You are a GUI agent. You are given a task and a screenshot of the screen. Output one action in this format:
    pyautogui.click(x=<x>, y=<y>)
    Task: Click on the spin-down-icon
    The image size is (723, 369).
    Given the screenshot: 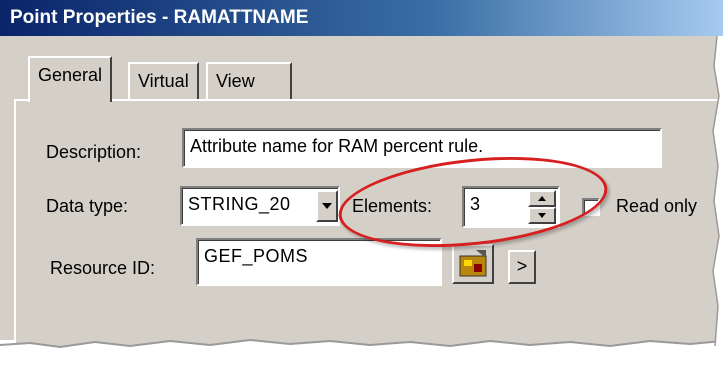 What is the action you would take?
    pyautogui.click(x=542, y=215)
    